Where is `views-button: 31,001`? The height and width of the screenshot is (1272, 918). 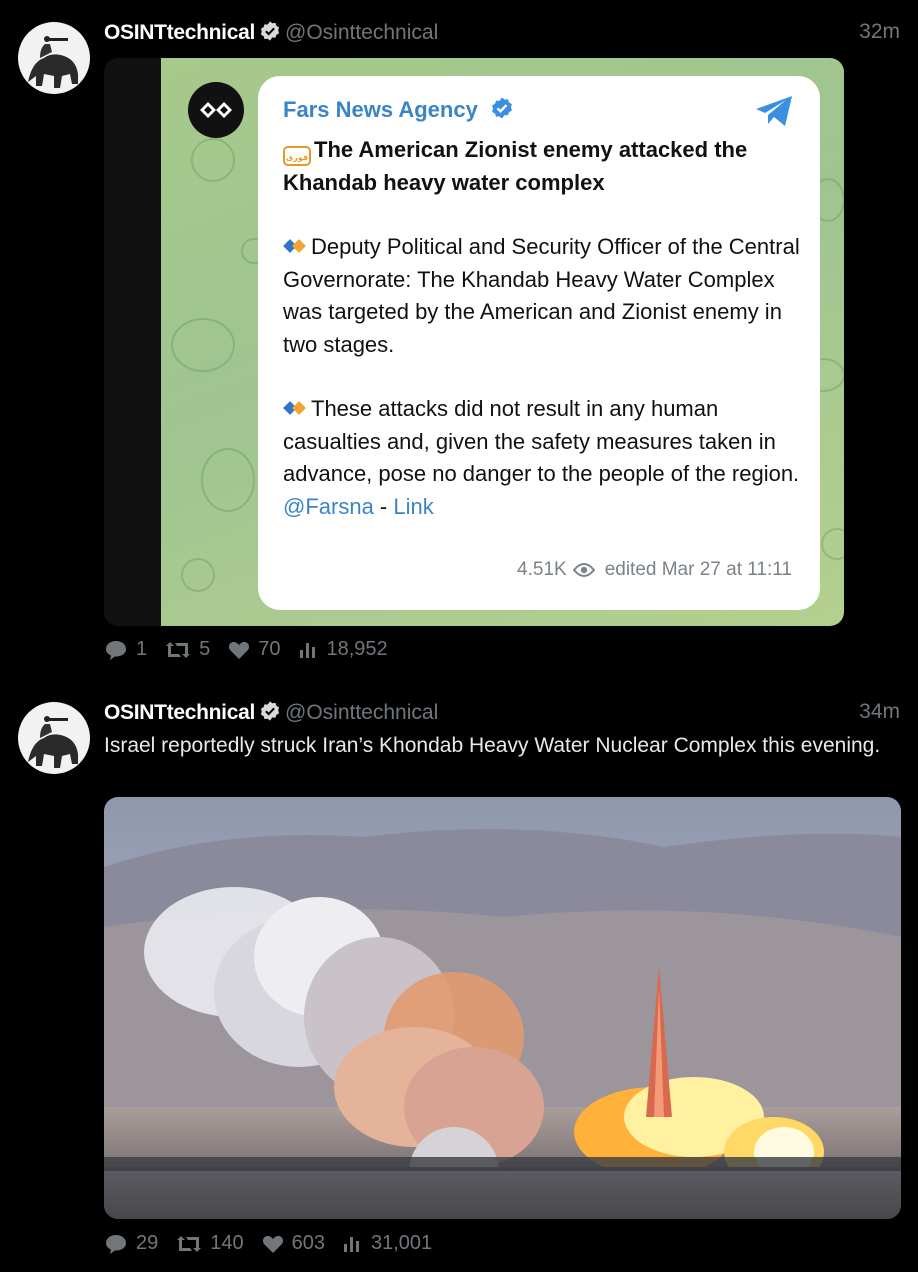
views-button: 31,001 is located at coordinates (387, 1243).